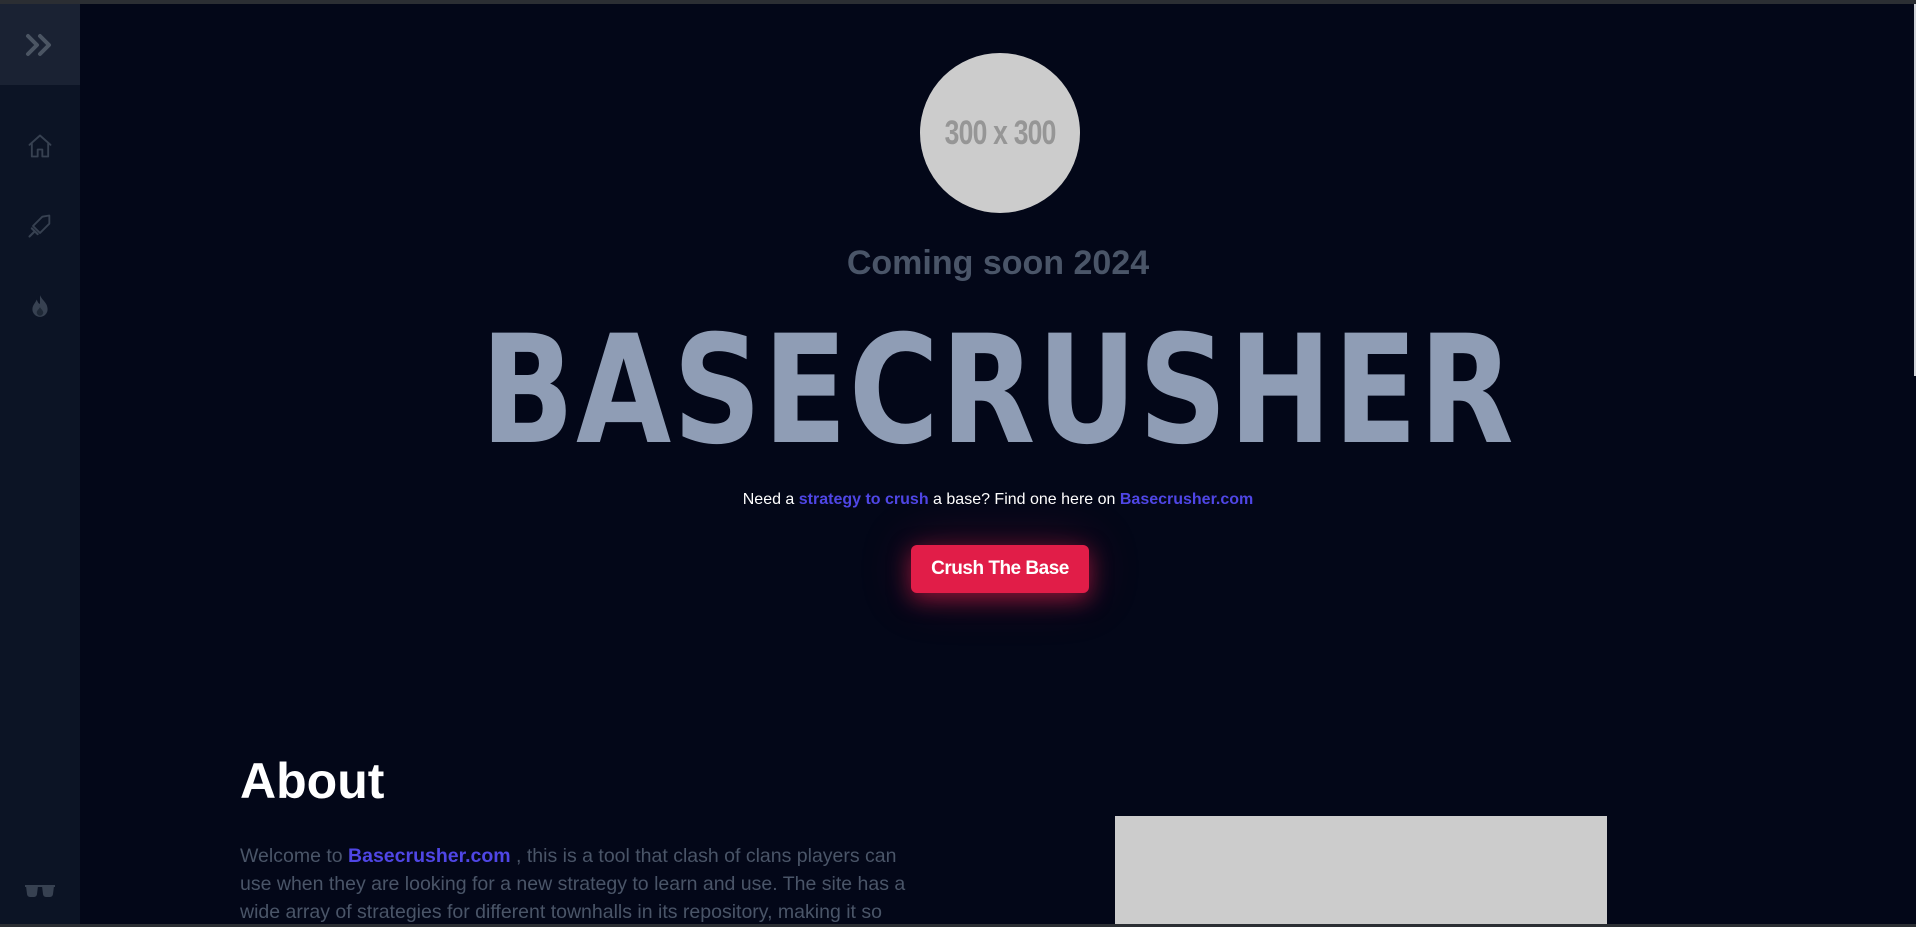 This screenshot has width=1916, height=927. What do you see at coordinates (429, 856) in the screenshot?
I see `about-site-link: Basecrusher.com` at bounding box center [429, 856].